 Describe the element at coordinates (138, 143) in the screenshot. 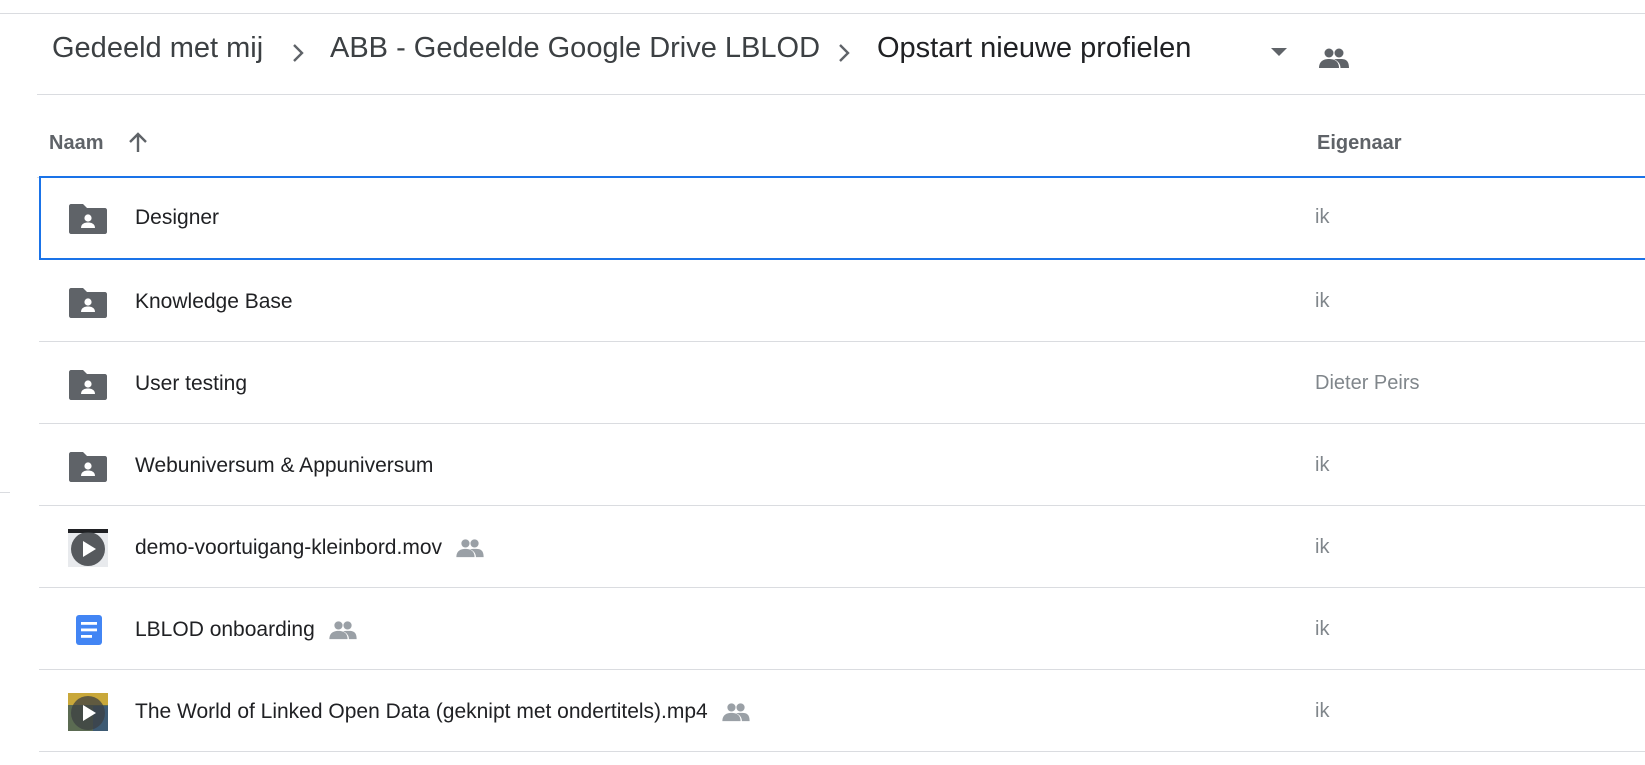

I see `arrow-up-icon` at that location.